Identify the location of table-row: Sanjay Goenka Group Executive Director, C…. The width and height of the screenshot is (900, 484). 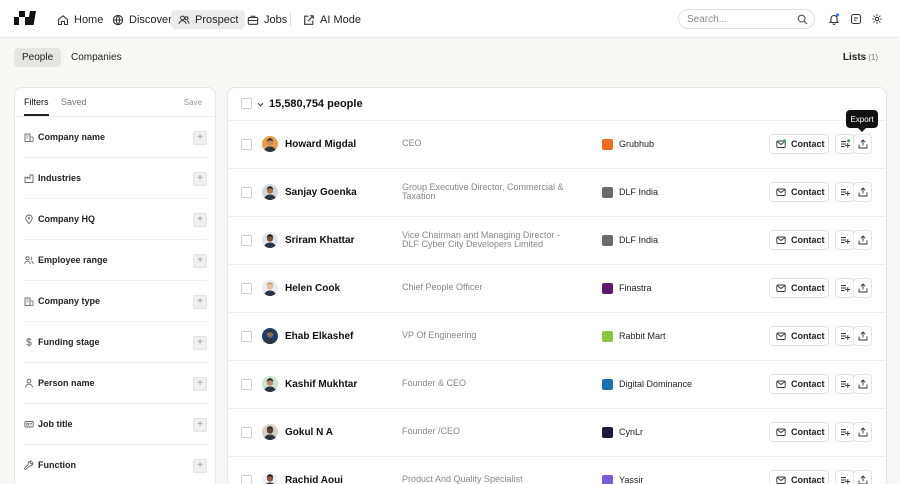
(557, 193).